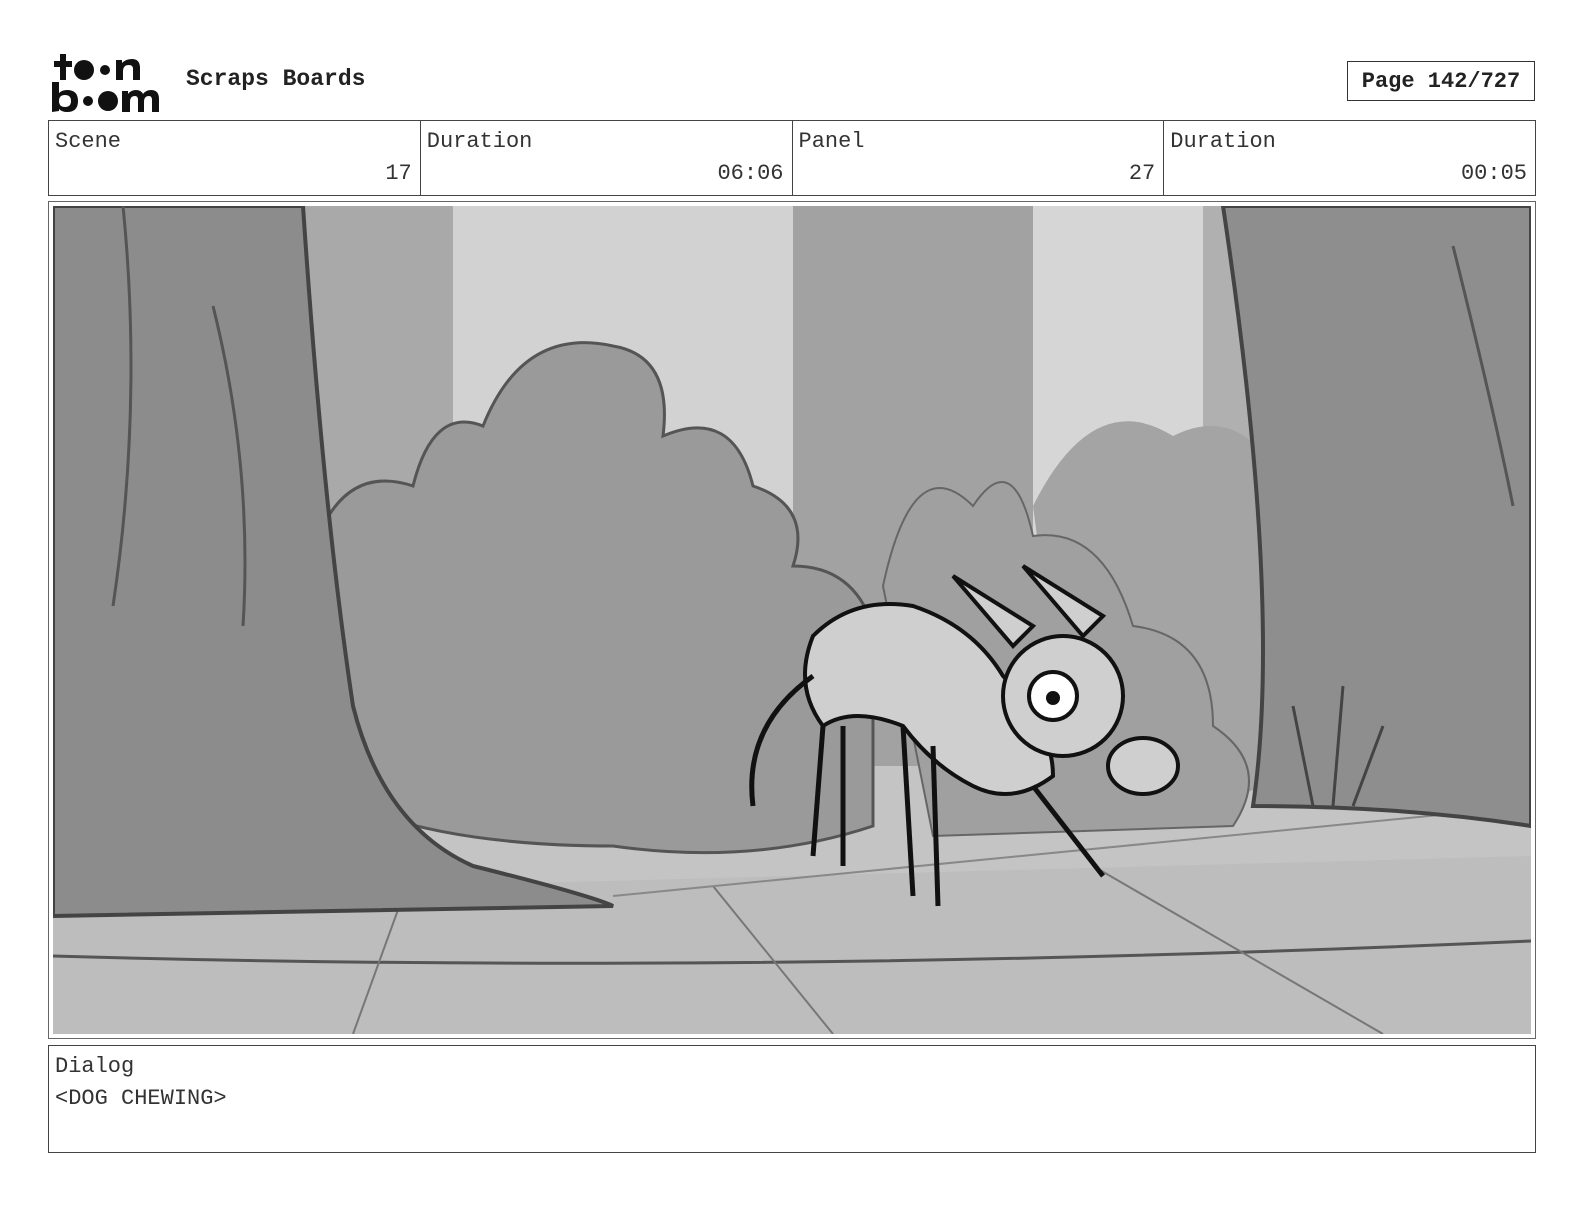 This screenshot has height=1224, width=1584. I want to click on scene-cell: Scene 17, so click(235, 158).